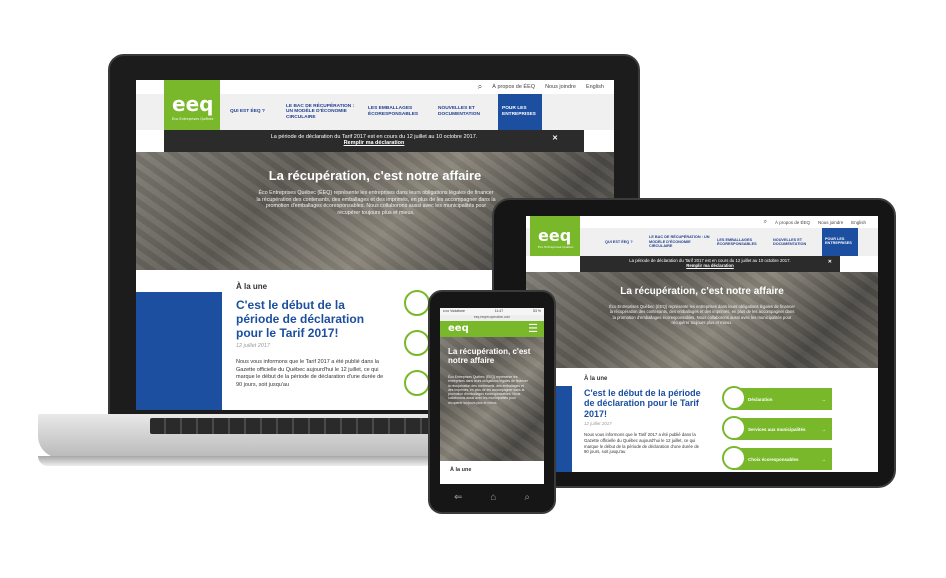  I want to click on back-icon: ⇐, so click(458, 497).